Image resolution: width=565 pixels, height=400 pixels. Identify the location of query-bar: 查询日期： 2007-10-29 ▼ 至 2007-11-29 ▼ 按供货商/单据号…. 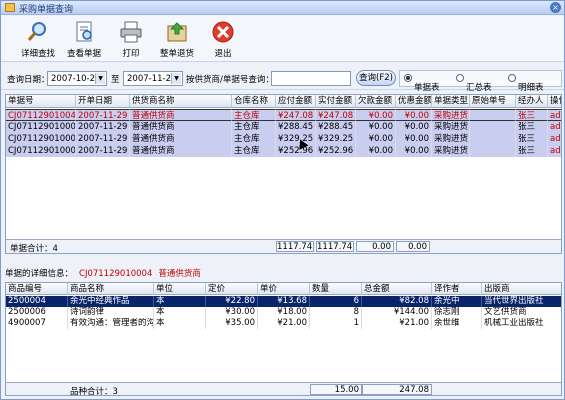
(282, 79).